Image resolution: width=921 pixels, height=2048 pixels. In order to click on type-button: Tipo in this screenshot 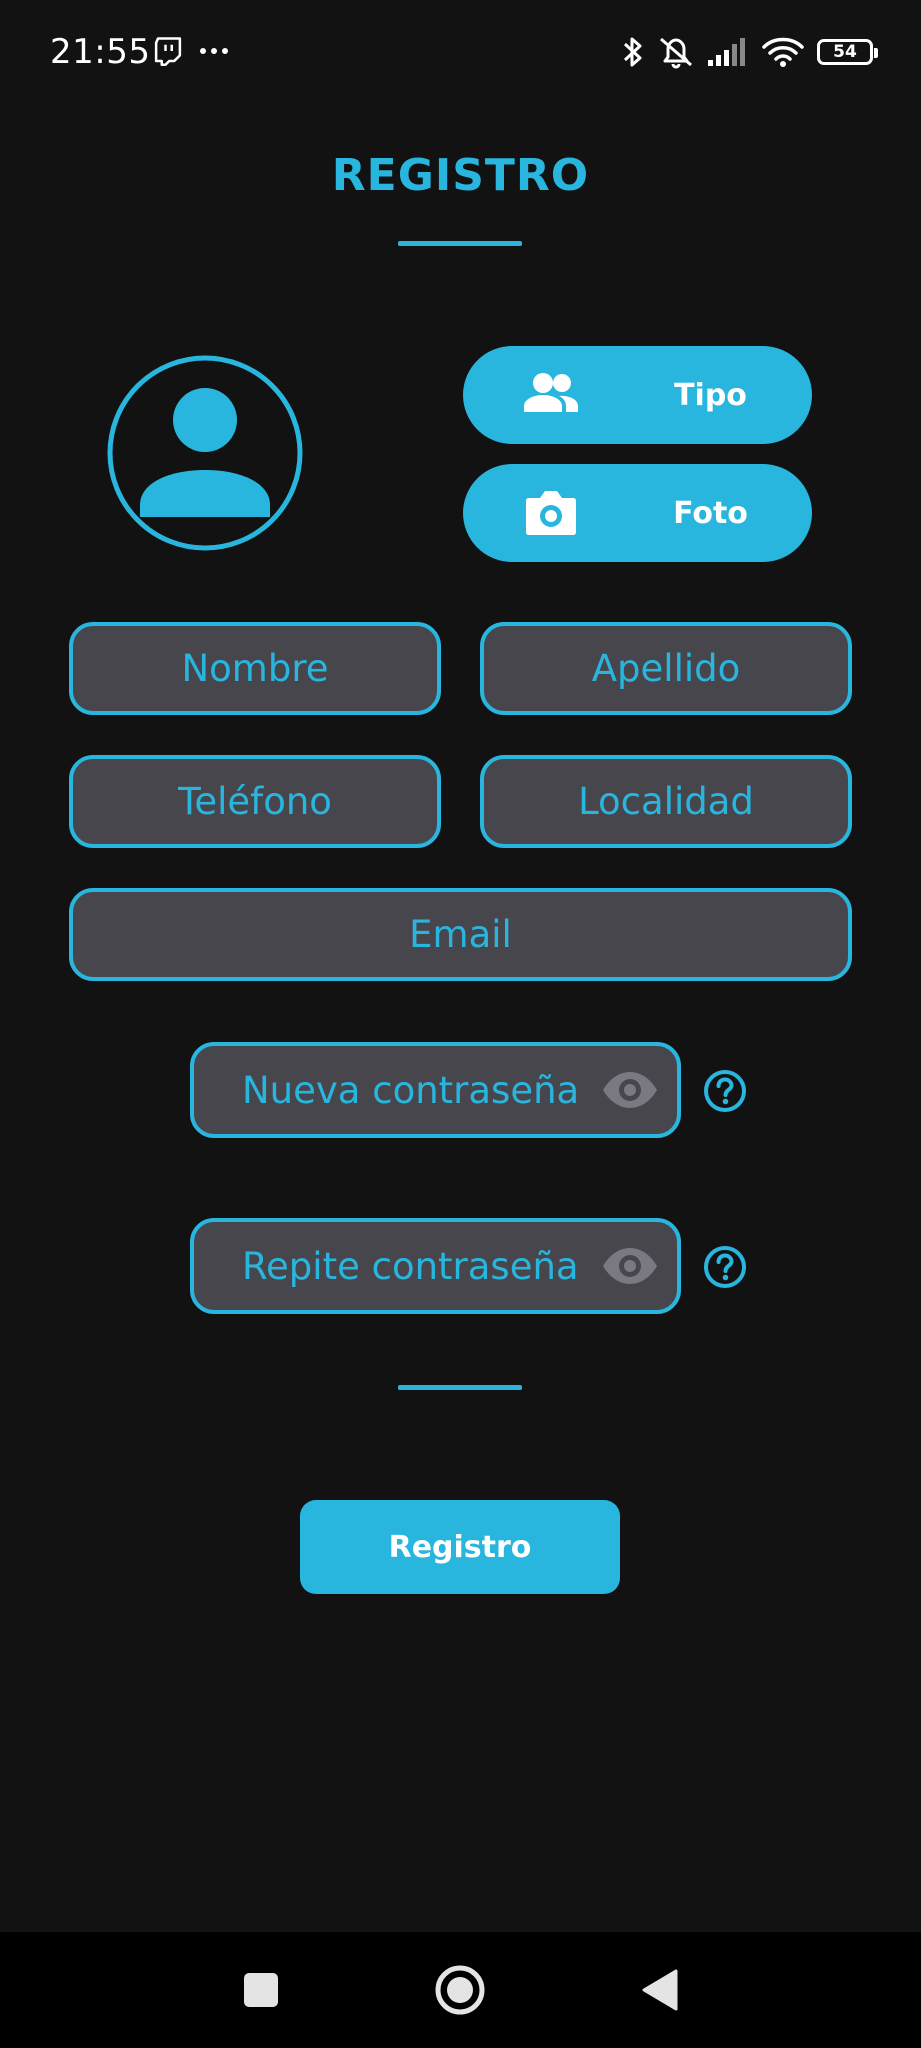, I will do `click(637, 395)`.